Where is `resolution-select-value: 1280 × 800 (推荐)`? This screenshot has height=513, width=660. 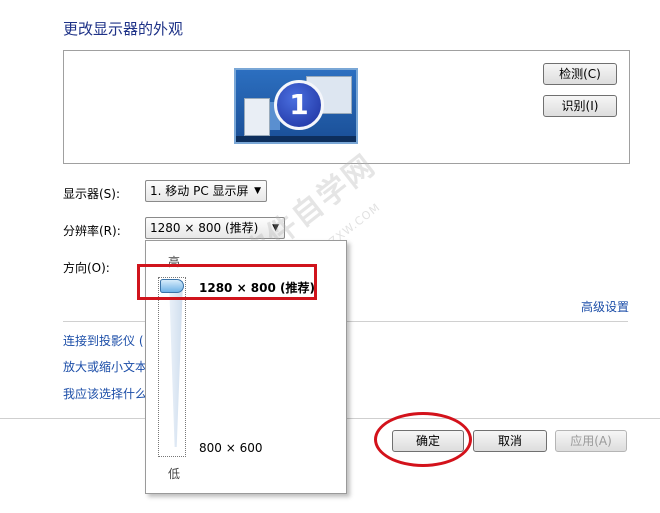
resolution-select-value: 1280 × 800 (推荐) is located at coordinates (204, 228).